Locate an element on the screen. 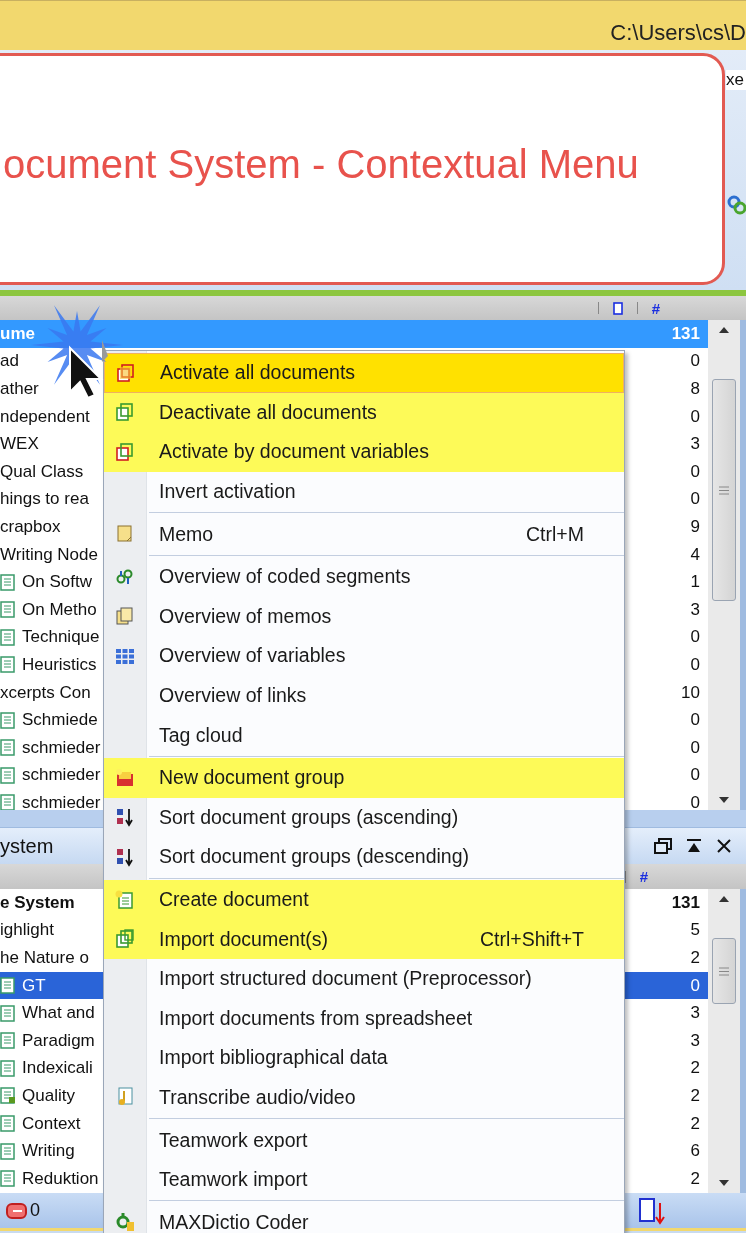 This screenshot has height=1233, width=746. tree-item-label: Technique is located at coordinates (61, 637).